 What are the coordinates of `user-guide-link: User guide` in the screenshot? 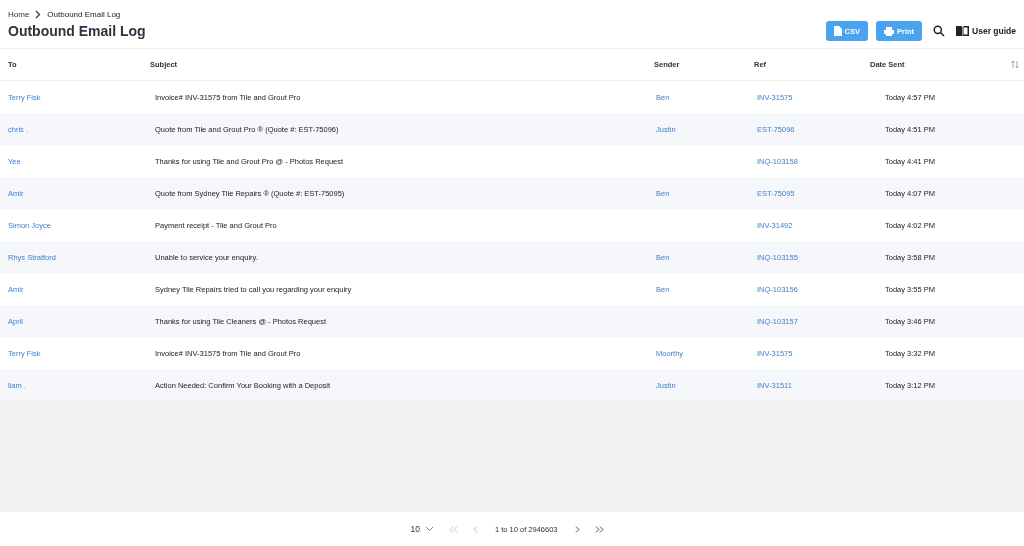 It's located at (986, 31).